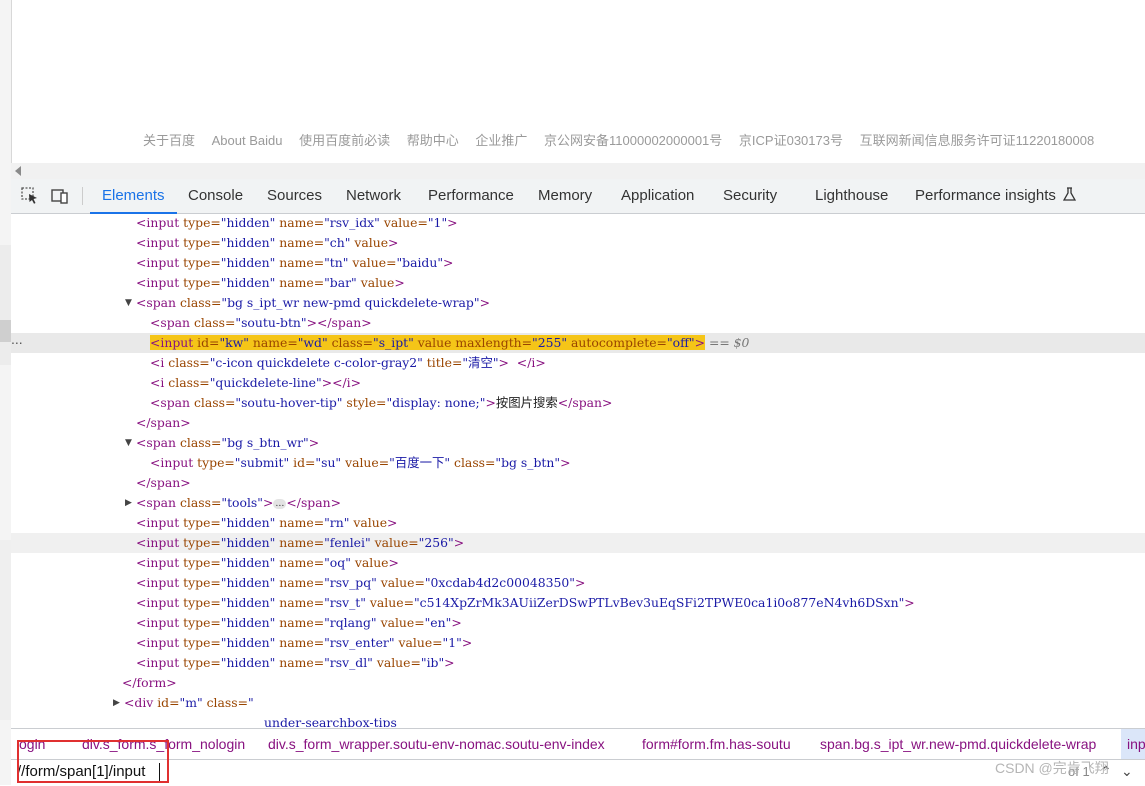 This screenshot has height=786, width=1145. I want to click on attr-value: "bg s_btn_wr", so click(265, 442).